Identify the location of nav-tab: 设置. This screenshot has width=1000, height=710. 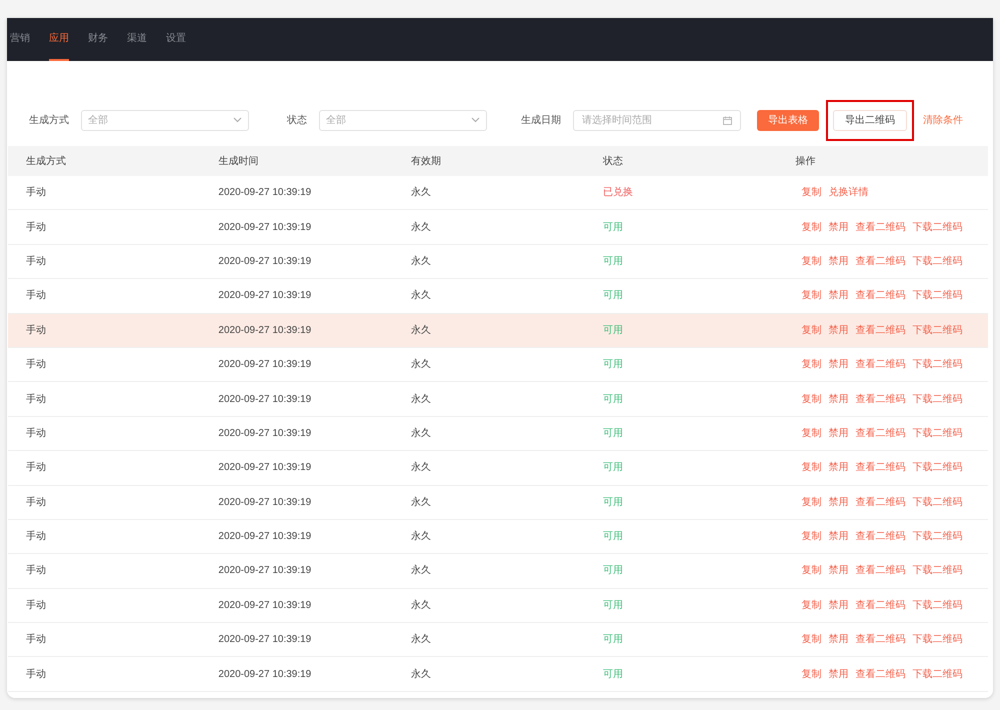
(176, 39).